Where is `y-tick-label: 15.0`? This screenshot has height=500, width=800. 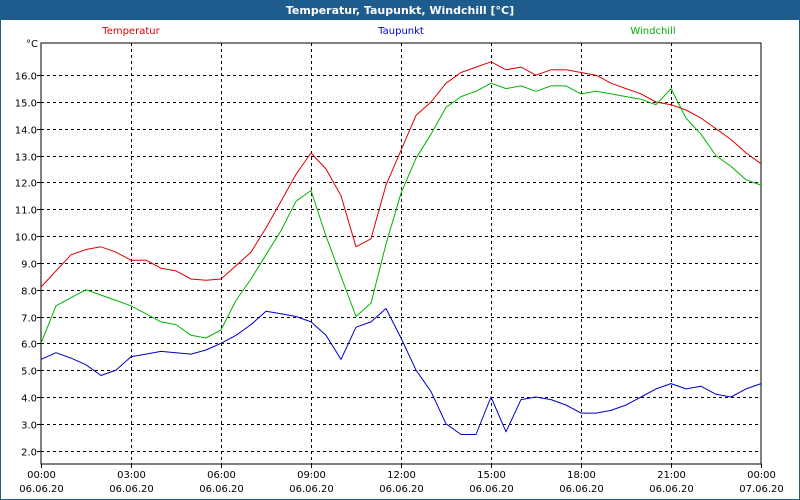 y-tick-label: 15.0 is located at coordinates (26, 104).